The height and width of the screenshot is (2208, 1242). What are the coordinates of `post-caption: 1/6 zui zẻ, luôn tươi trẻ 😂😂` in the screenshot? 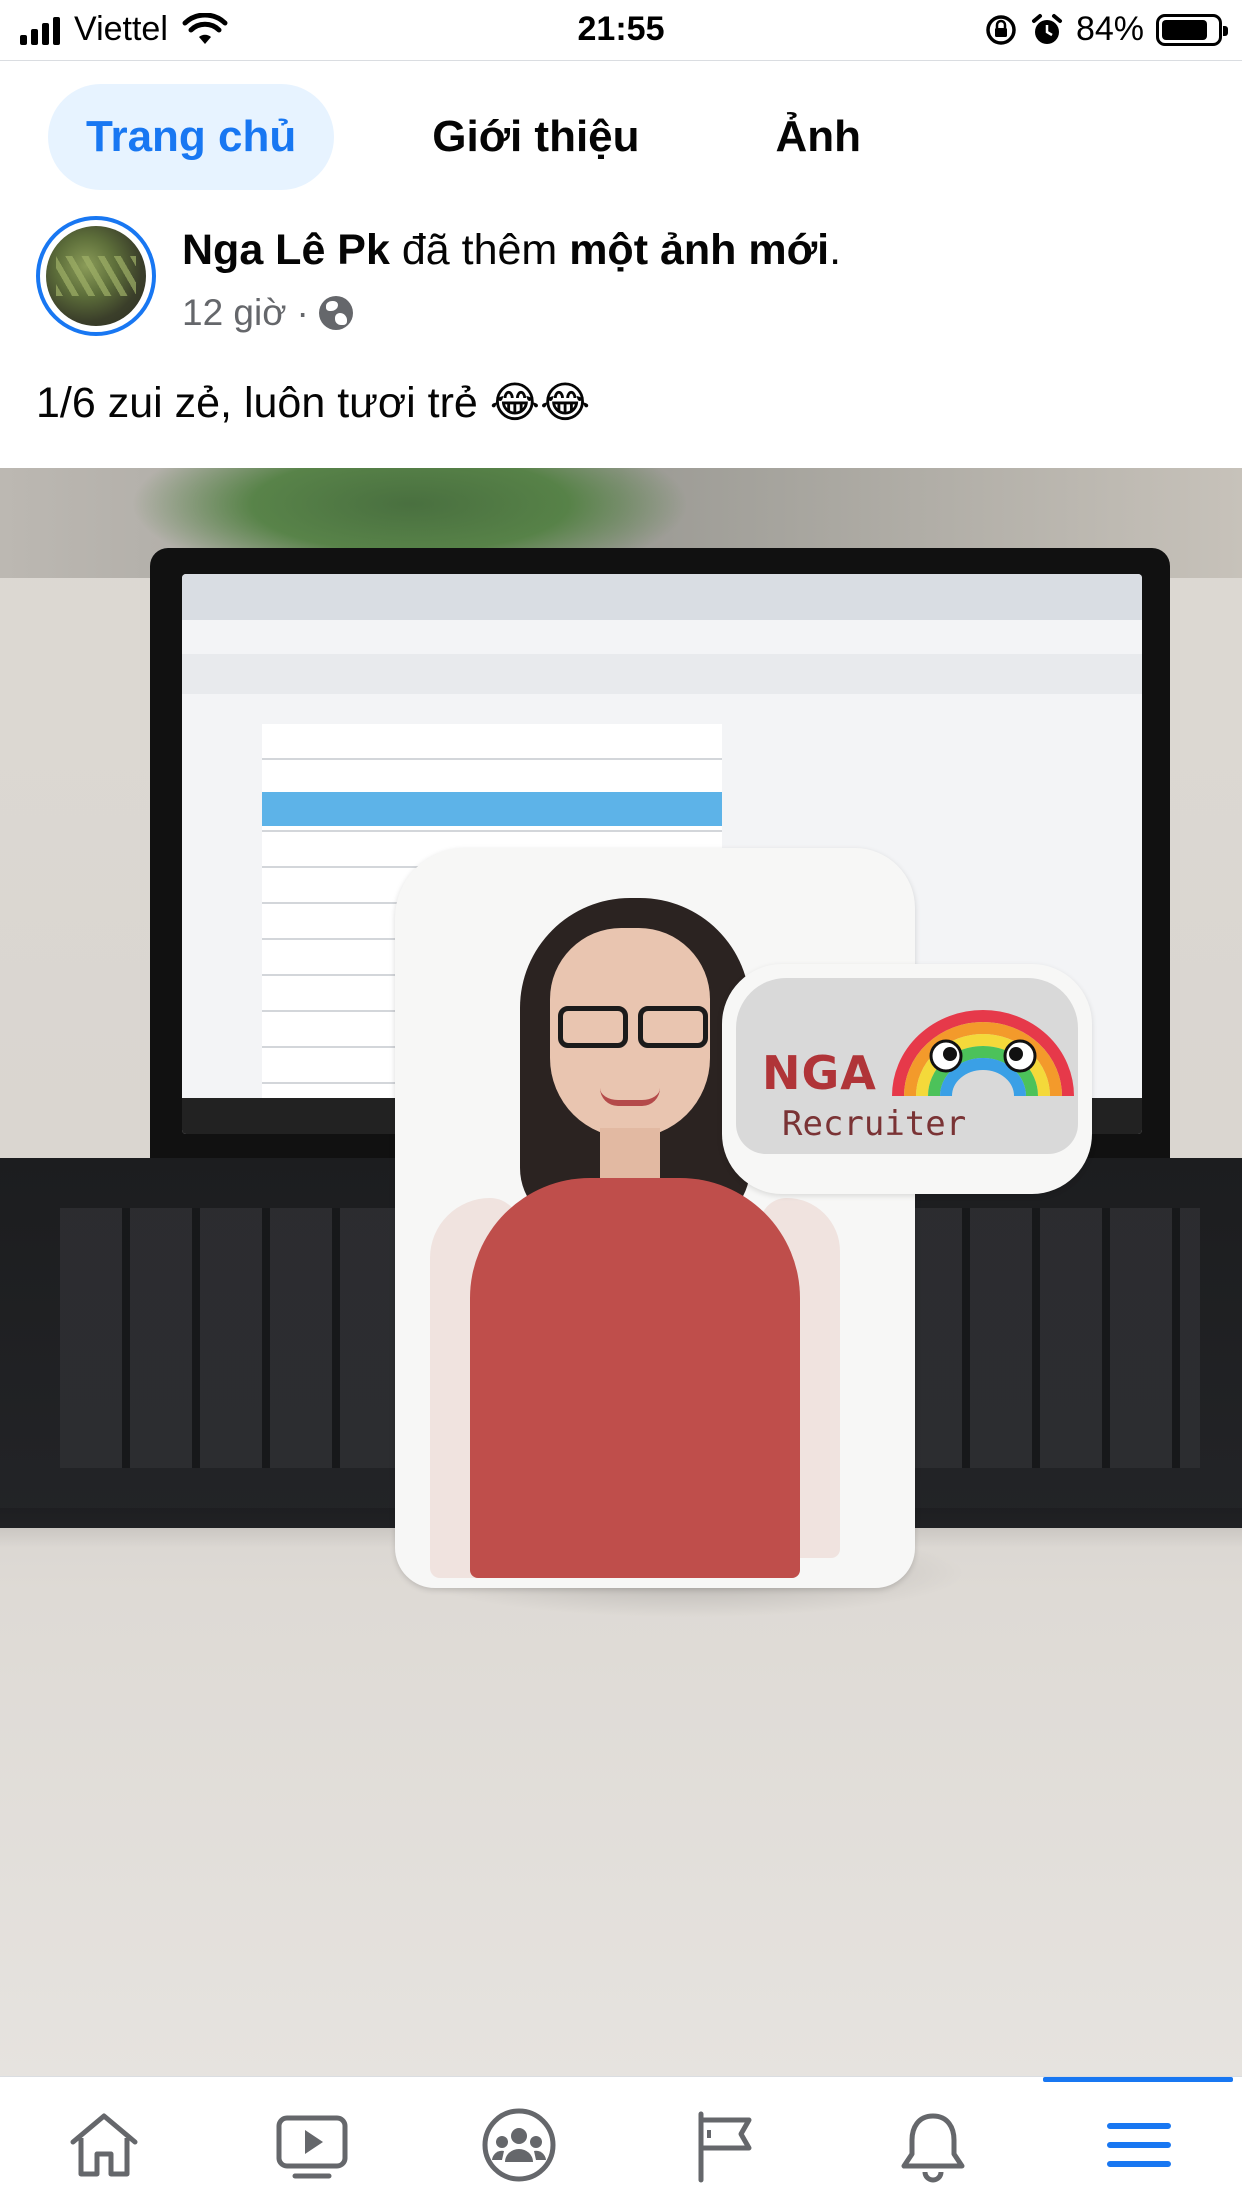 It's located at (313, 403).